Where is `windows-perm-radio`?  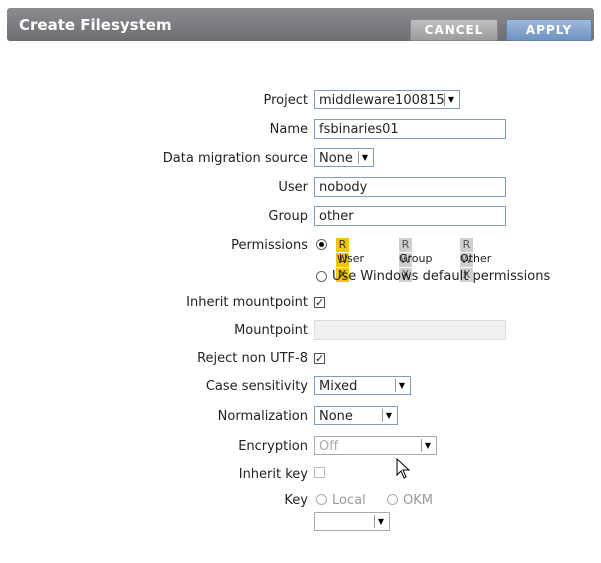 windows-perm-radio is located at coordinates (321, 276).